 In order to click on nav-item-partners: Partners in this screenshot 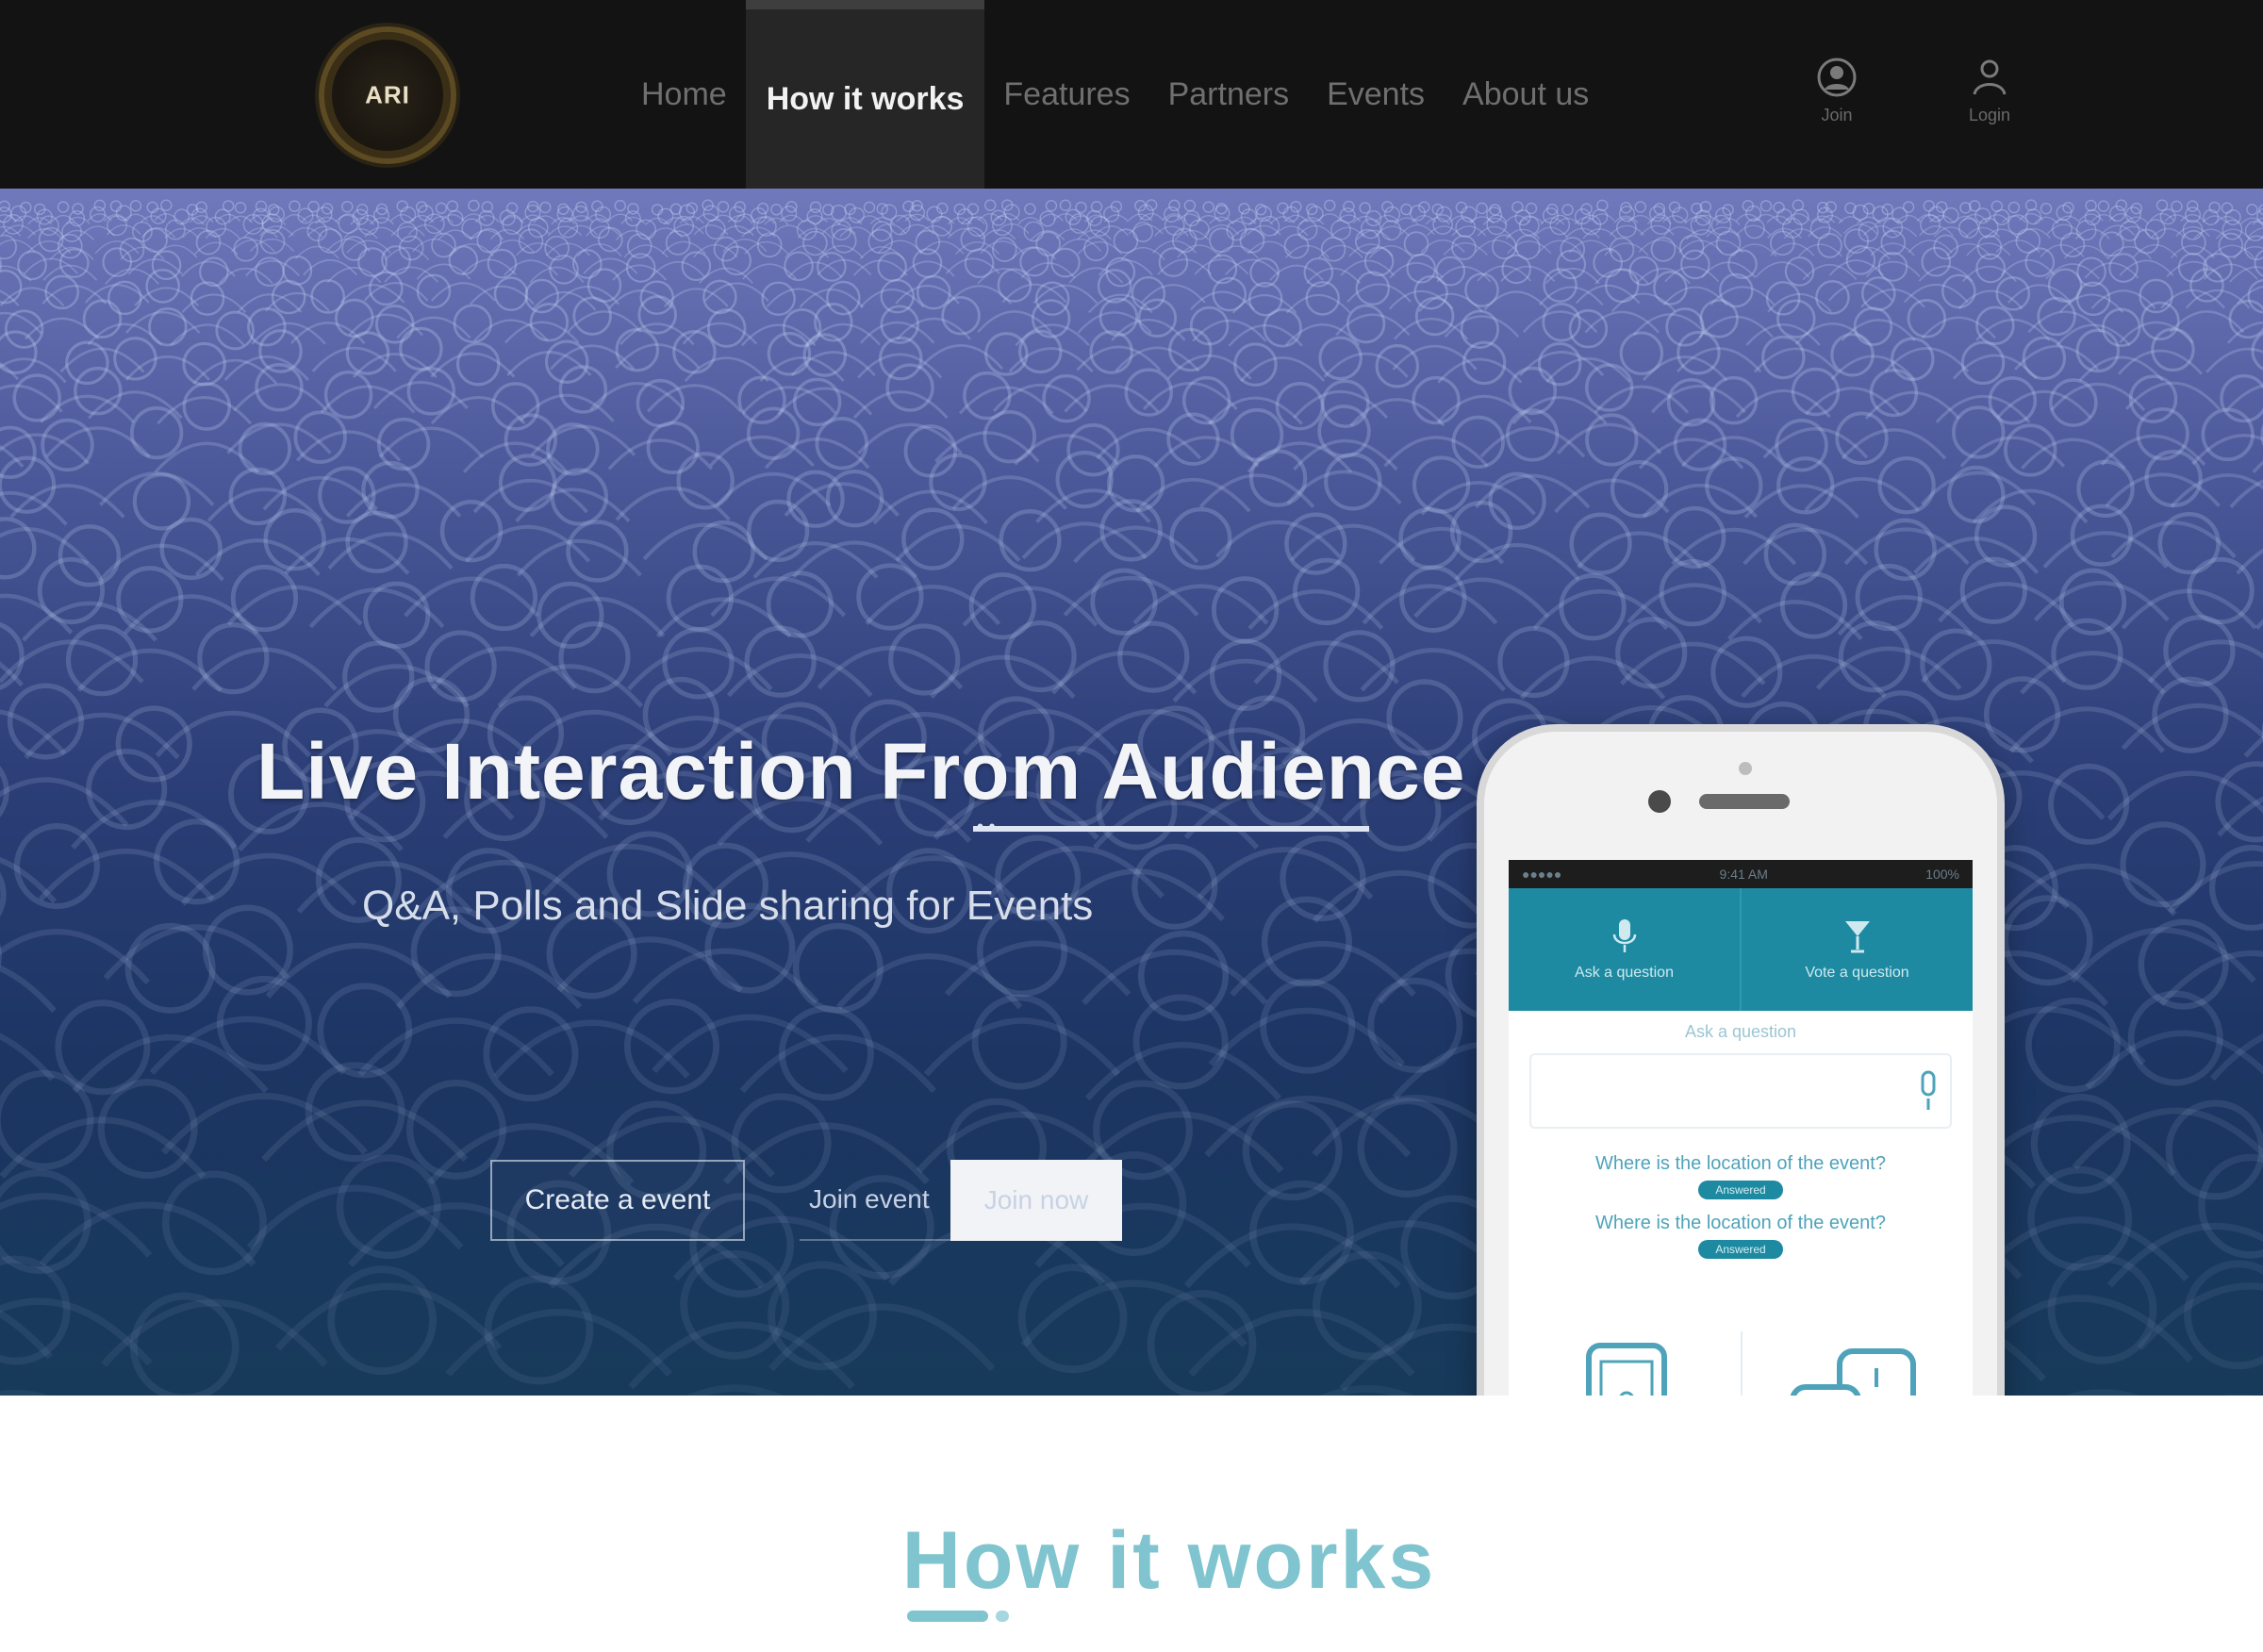, I will do `click(1229, 94)`.